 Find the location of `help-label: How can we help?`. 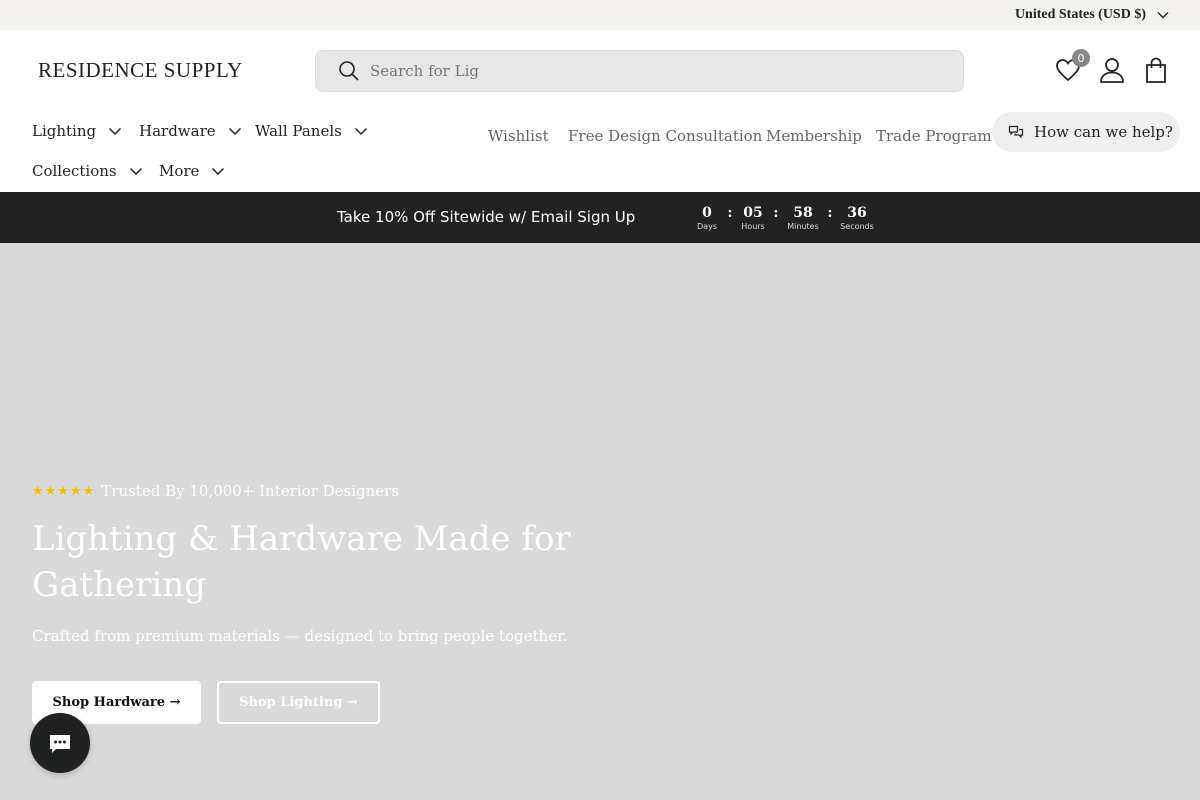

help-label: How can we help? is located at coordinates (1103, 132).